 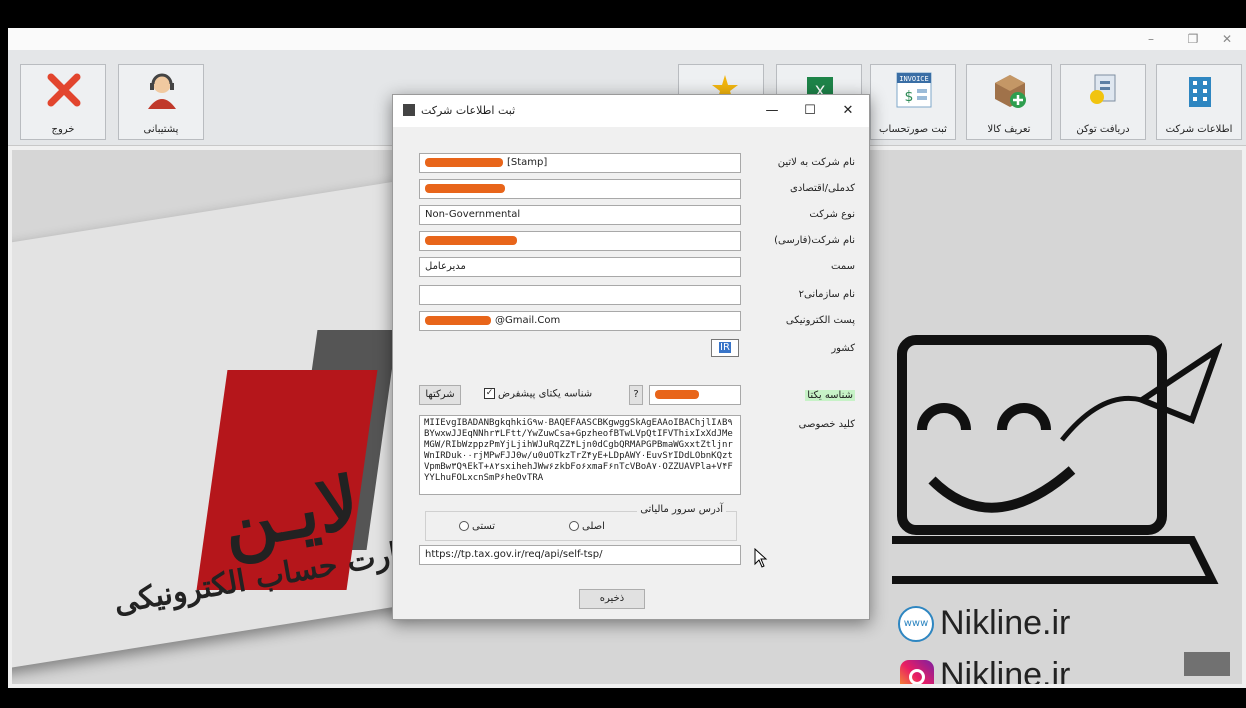 I want to click on tax-server-group: آدرس سرور مالیاتی اصلی تستی, so click(x=581, y=522).